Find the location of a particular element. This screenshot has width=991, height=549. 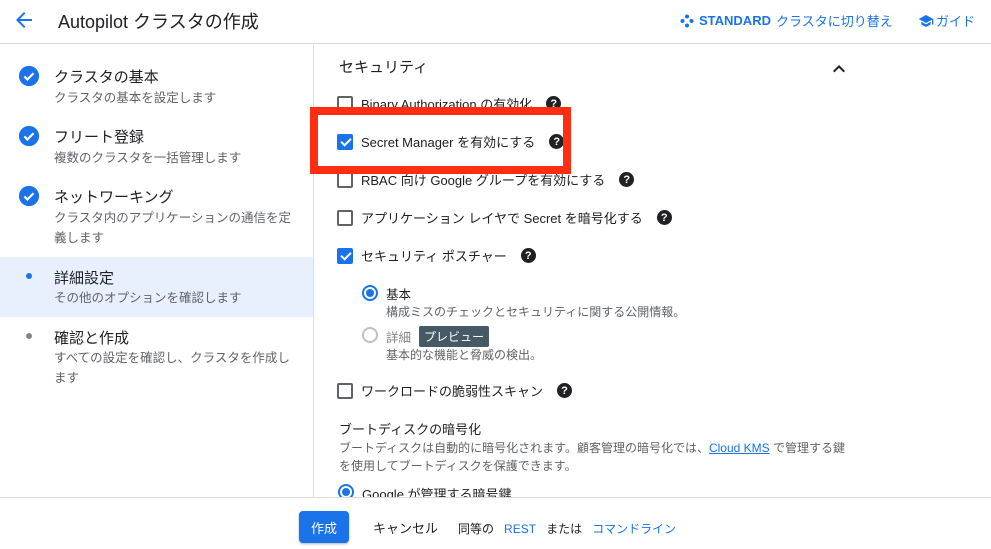

cancel-button: キャンセル is located at coordinates (405, 527).